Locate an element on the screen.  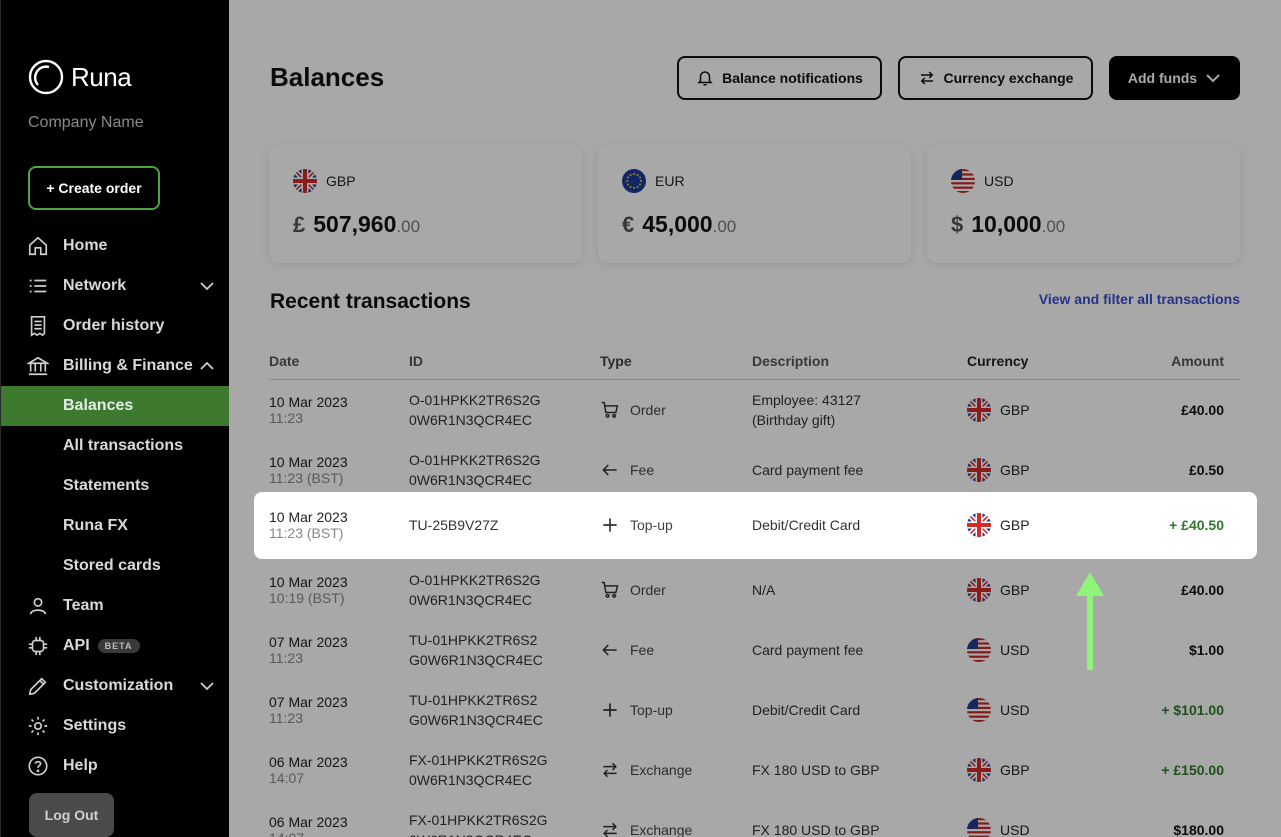
sidebar-item-all-transactions: All transactions is located at coordinates (115, 446).